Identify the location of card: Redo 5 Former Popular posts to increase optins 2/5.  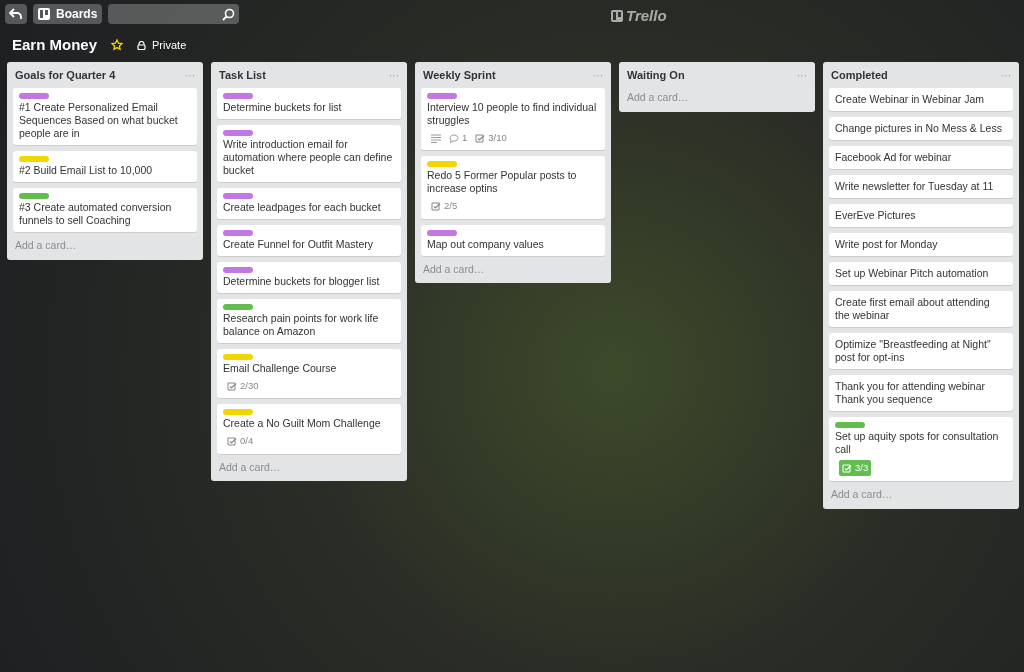
(513, 187).